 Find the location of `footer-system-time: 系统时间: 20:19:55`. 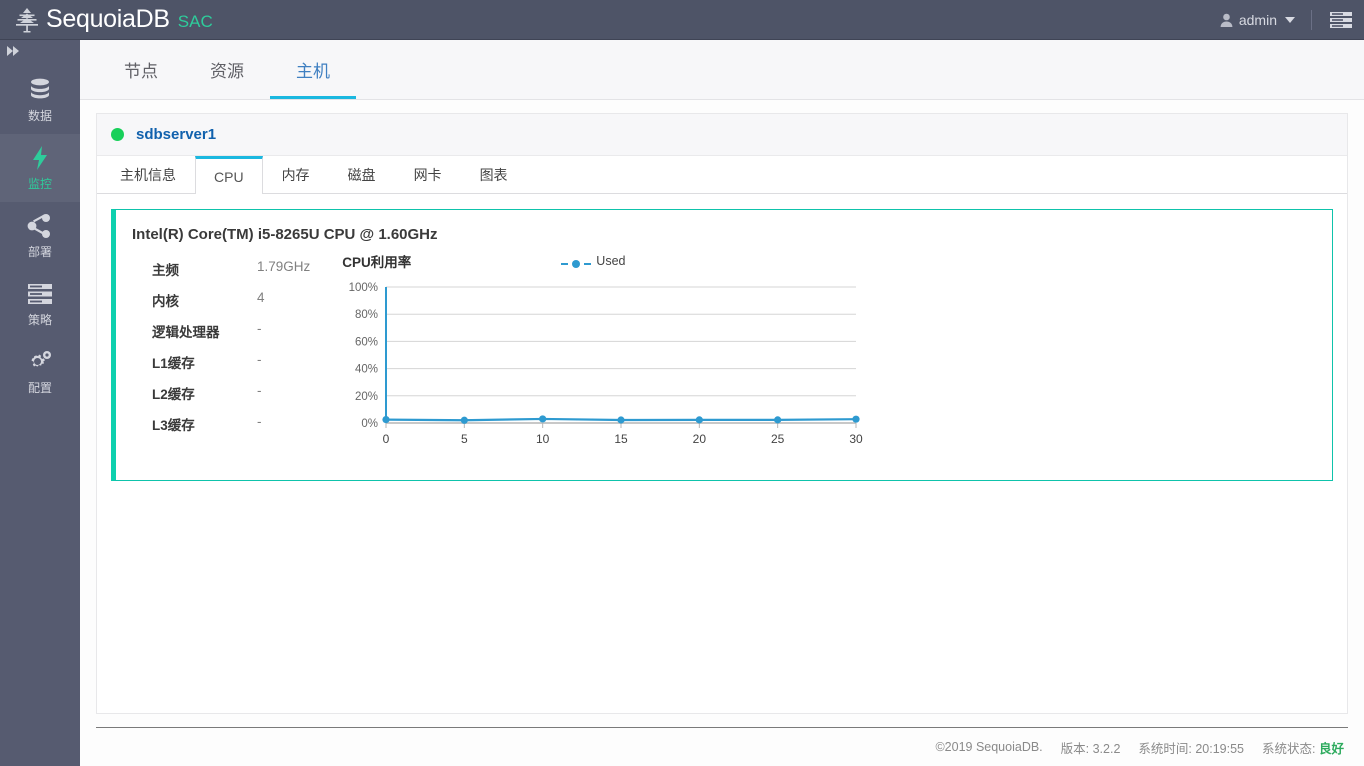

footer-system-time: 系统时间: 20:19:55 is located at coordinates (1191, 748).